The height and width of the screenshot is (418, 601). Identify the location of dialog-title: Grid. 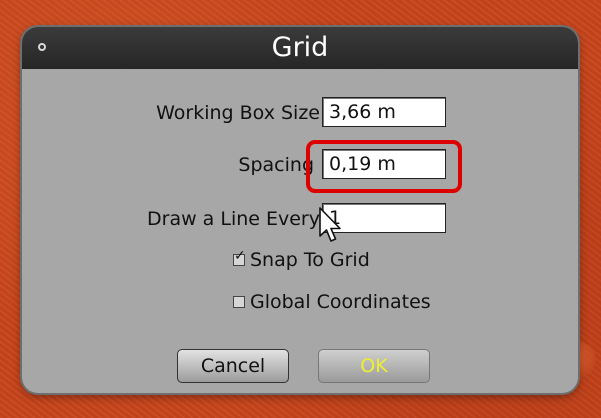
(300, 47).